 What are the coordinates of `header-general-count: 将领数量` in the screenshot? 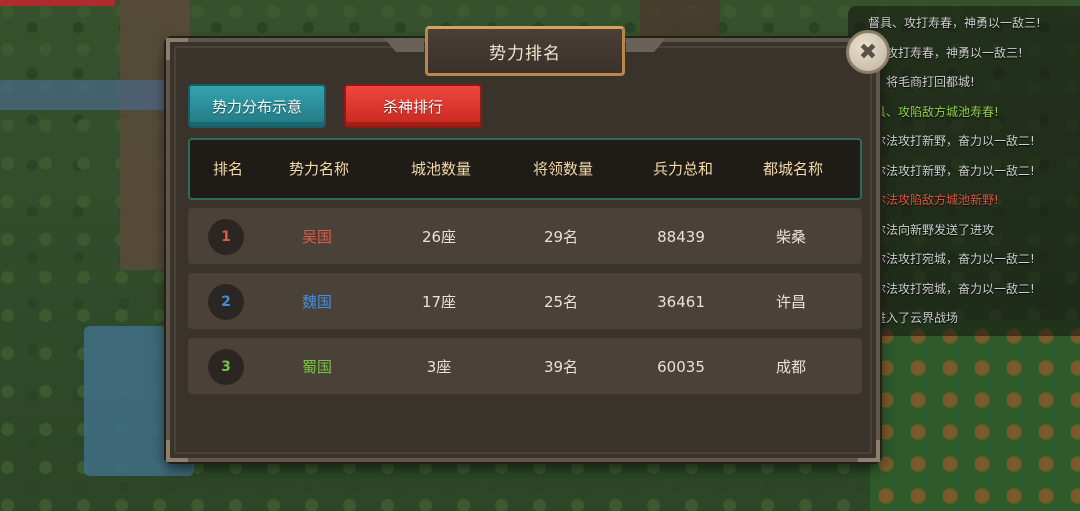 It's located at (562, 169).